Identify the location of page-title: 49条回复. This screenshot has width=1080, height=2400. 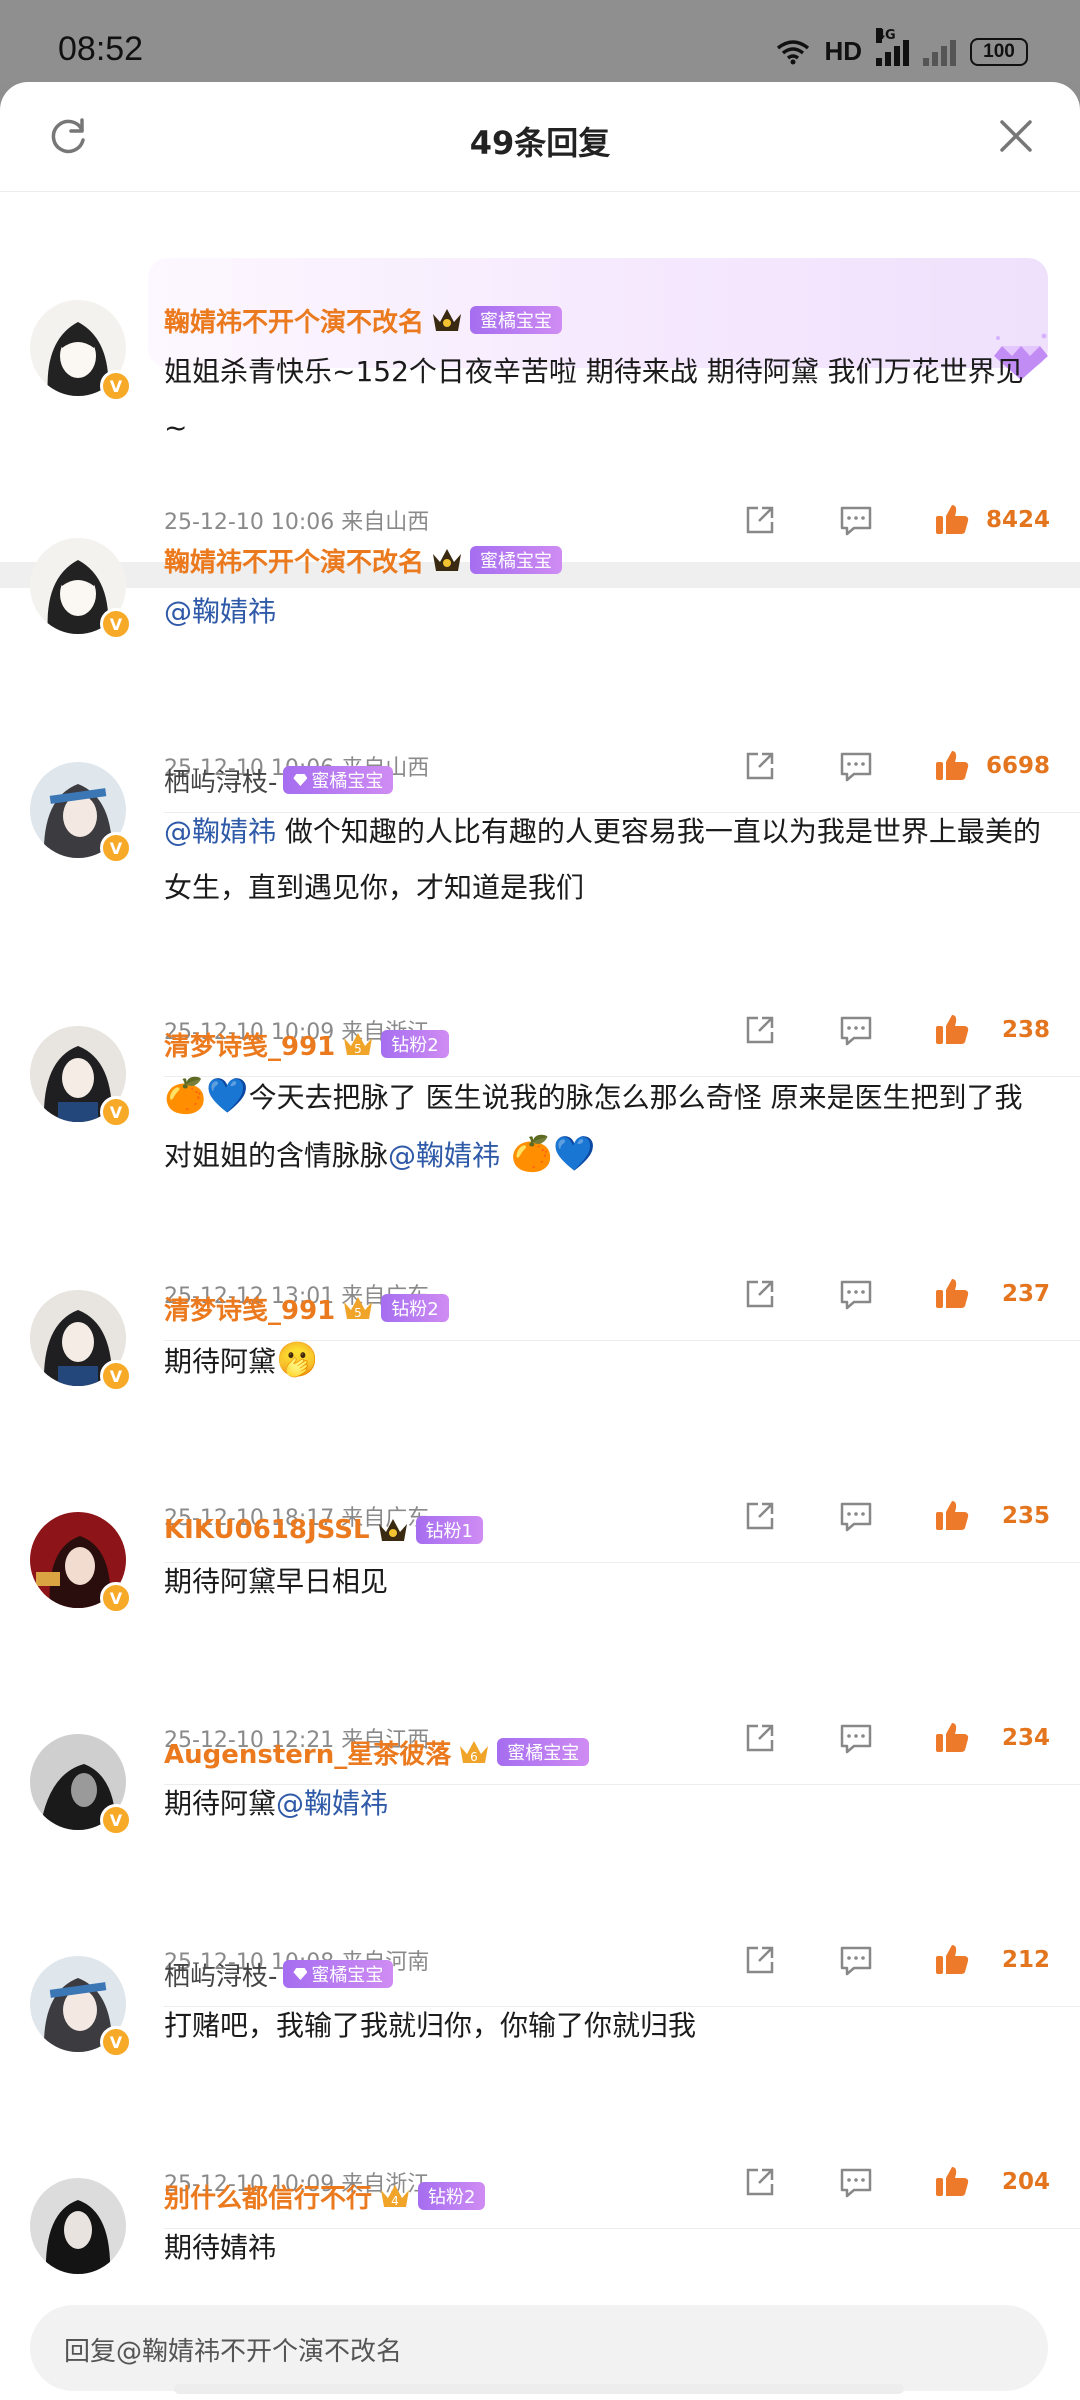
(540, 143).